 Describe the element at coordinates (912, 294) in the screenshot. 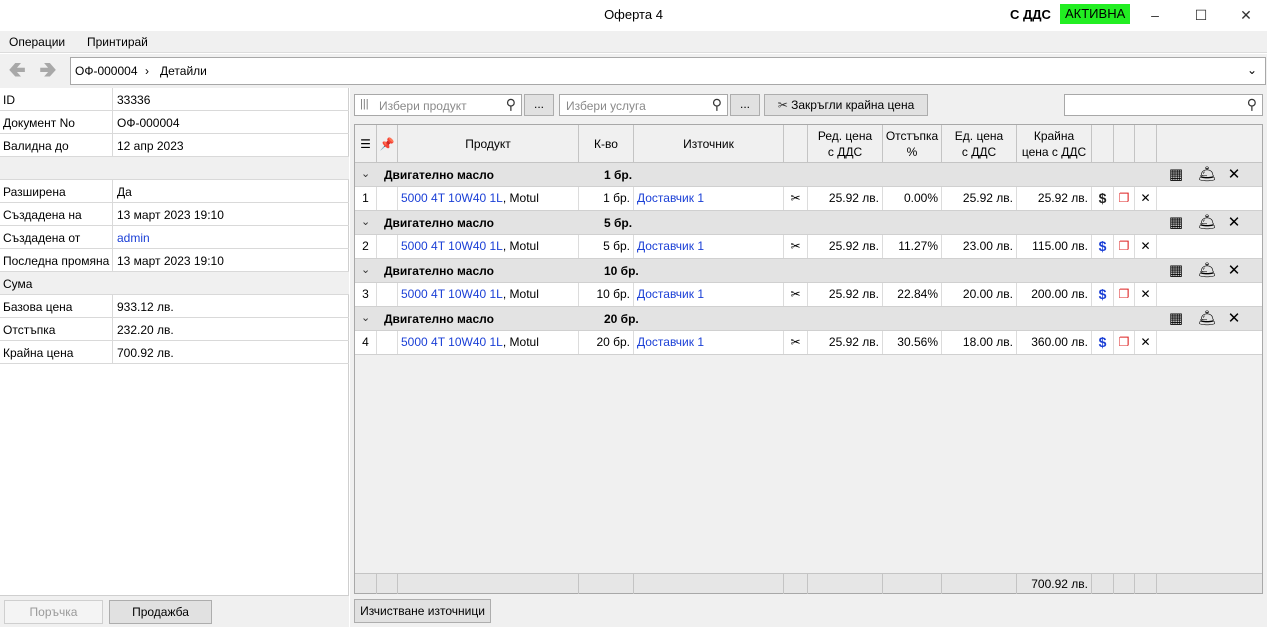

I see `discount-cell: 22.84%` at that location.